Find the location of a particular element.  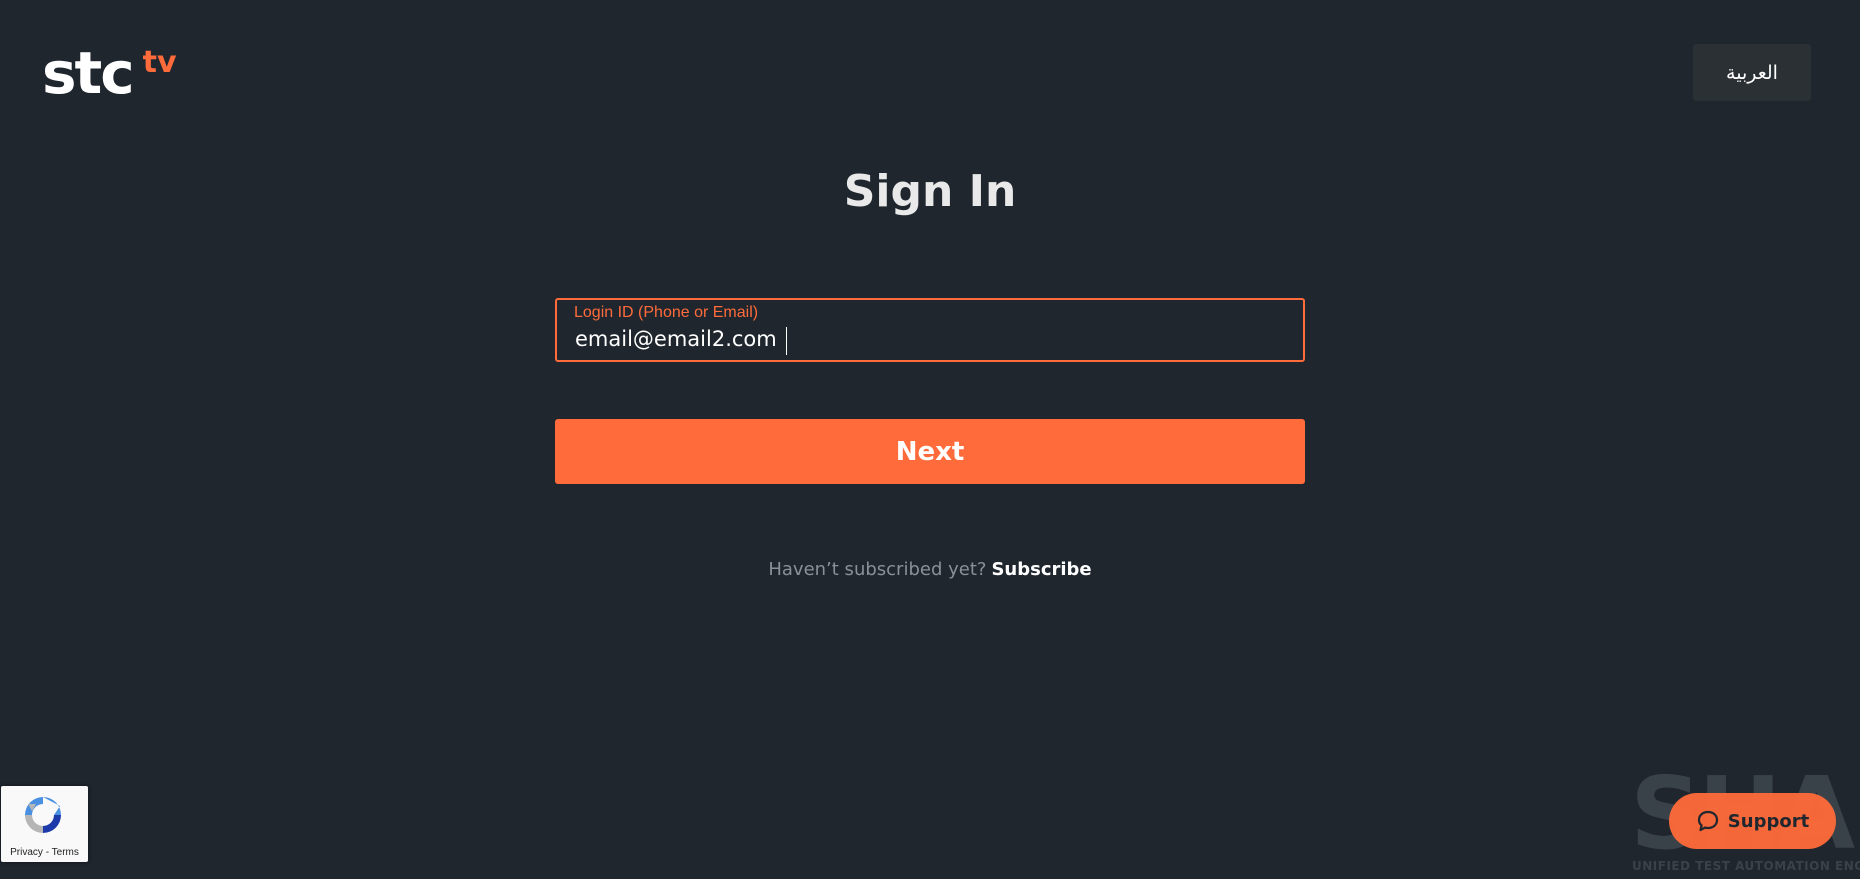

watermark-subtitle: UNIFIED TEST AUTOMATION ENGINE is located at coordinates (1746, 866).